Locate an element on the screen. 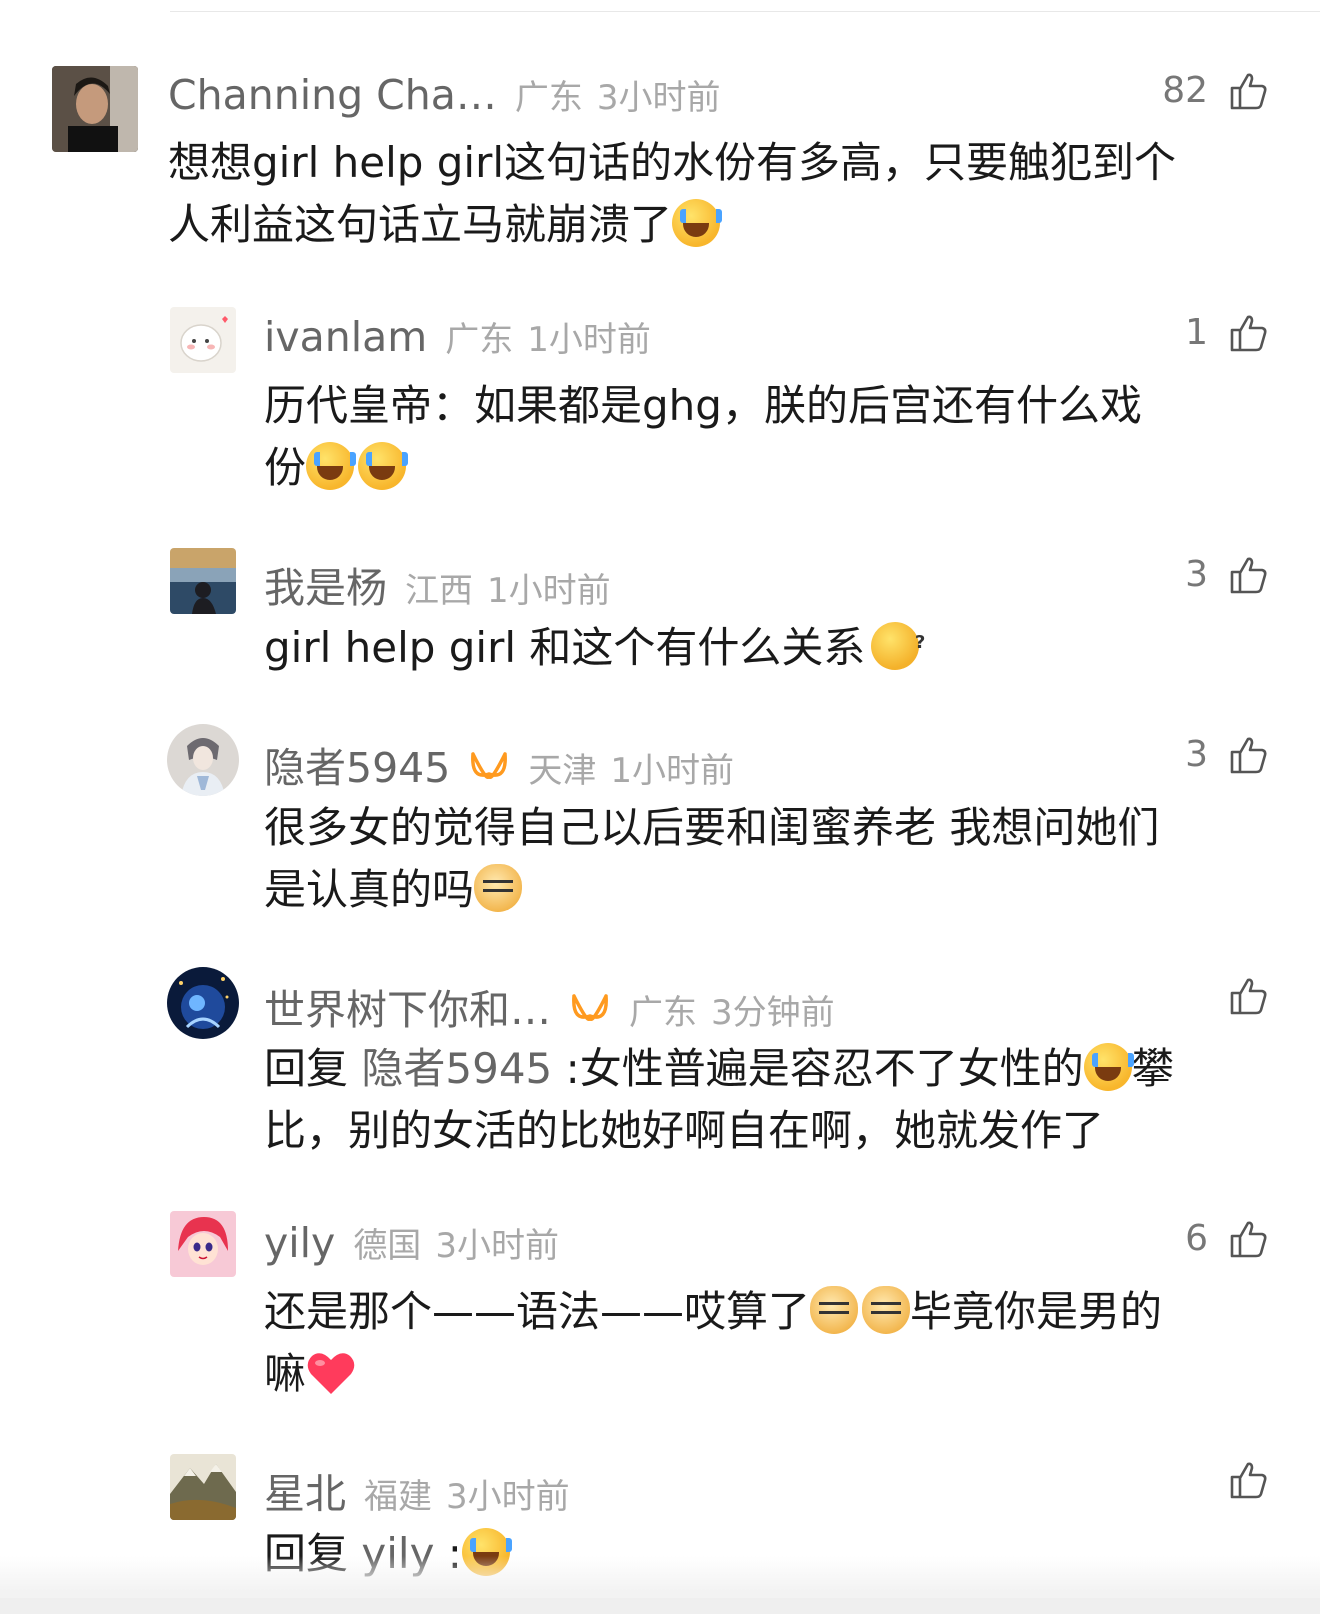 The height and width of the screenshot is (1614, 1320). like-count: 82 is located at coordinates (1185, 90).